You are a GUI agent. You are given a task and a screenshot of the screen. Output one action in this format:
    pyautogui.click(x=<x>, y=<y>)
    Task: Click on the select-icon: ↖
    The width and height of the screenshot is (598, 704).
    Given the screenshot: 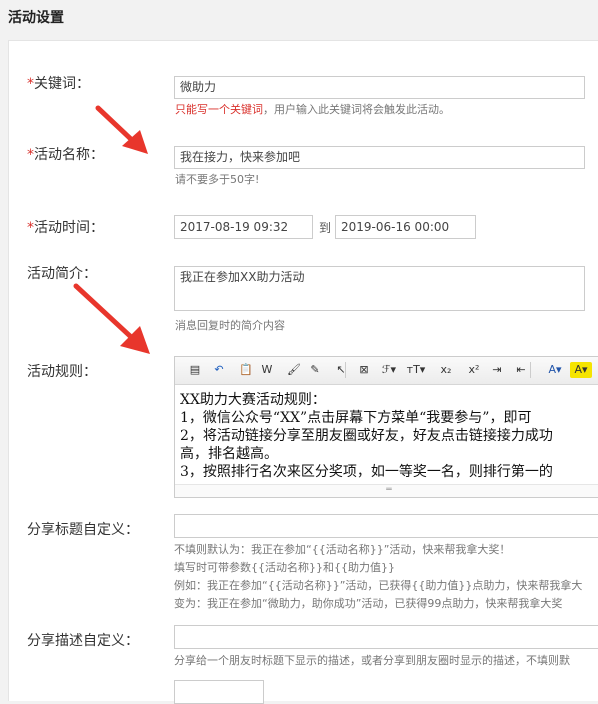 What is the action you would take?
    pyautogui.click(x=341, y=370)
    